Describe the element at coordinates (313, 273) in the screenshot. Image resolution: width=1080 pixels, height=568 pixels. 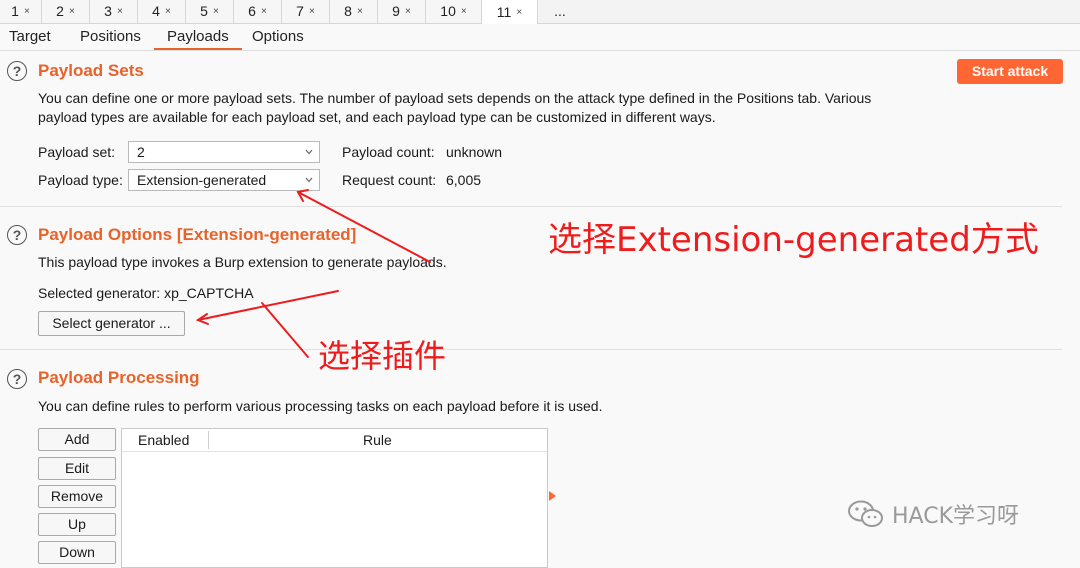
I see `annotation-arrows` at that location.